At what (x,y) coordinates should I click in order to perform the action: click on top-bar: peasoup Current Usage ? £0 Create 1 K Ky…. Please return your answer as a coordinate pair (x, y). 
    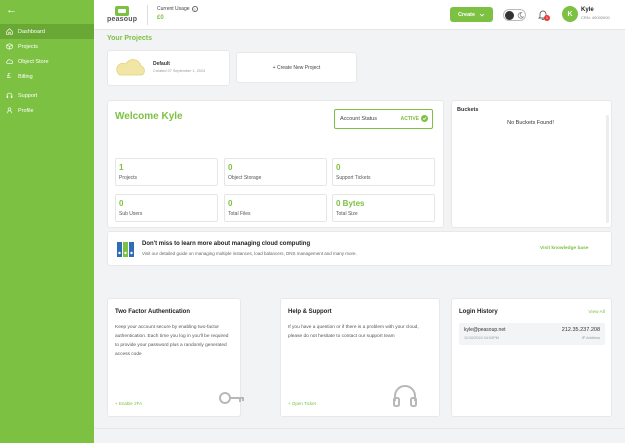
    Looking at the image, I should click on (359, 15).